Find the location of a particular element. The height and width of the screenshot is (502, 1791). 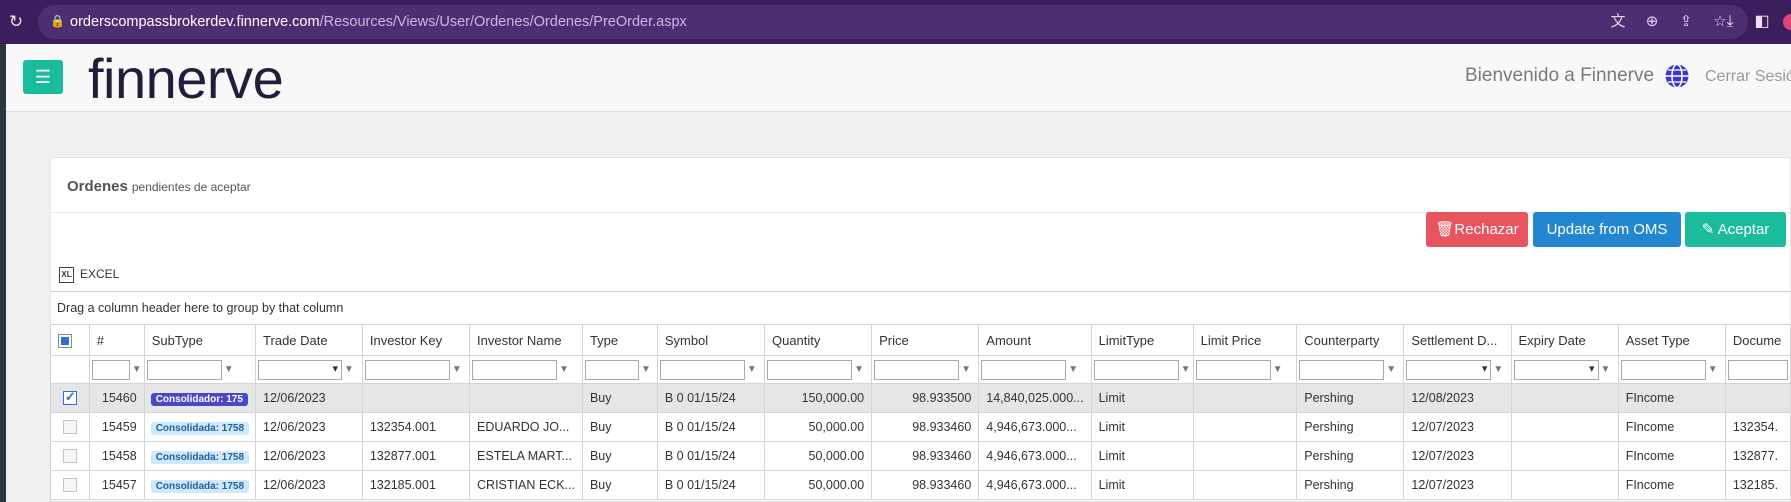

cell-document: 132877. is located at coordinates (1757, 456).